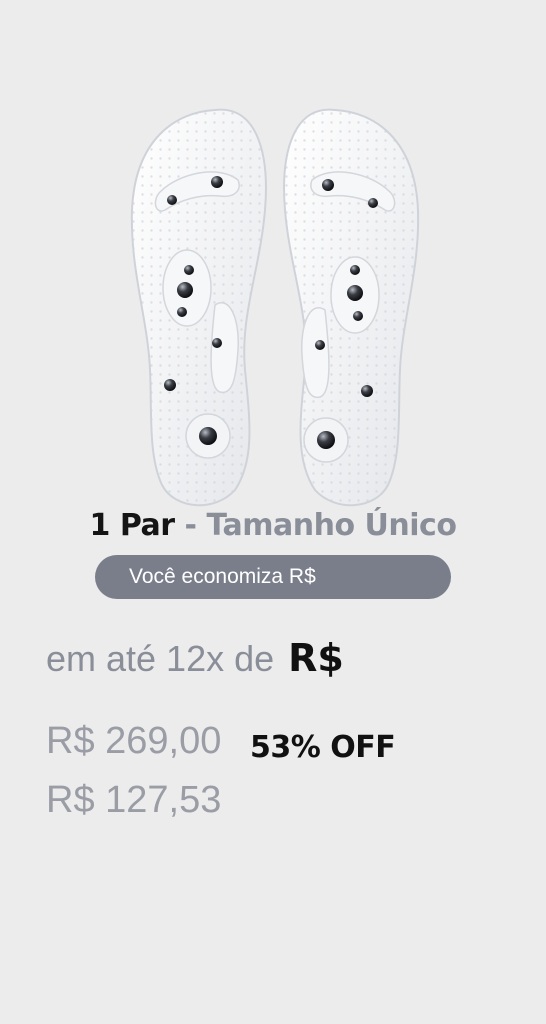 The width and height of the screenshot is (546, 1024). What do you see at coordinates (132, 525) in the screenshot?
I see `quantity-label: 1 Par` at bounding box center [132, 525].